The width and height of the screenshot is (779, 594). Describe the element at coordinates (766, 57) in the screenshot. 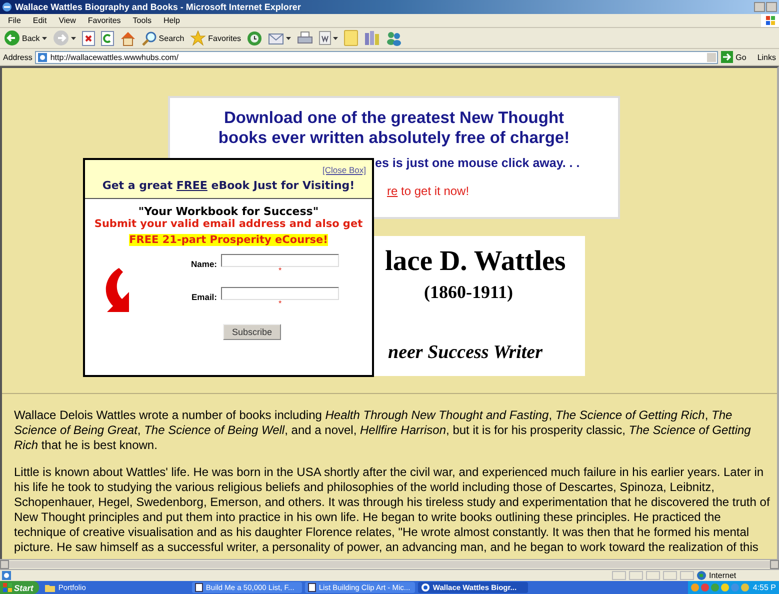

I see `links-button: Links` at that location.